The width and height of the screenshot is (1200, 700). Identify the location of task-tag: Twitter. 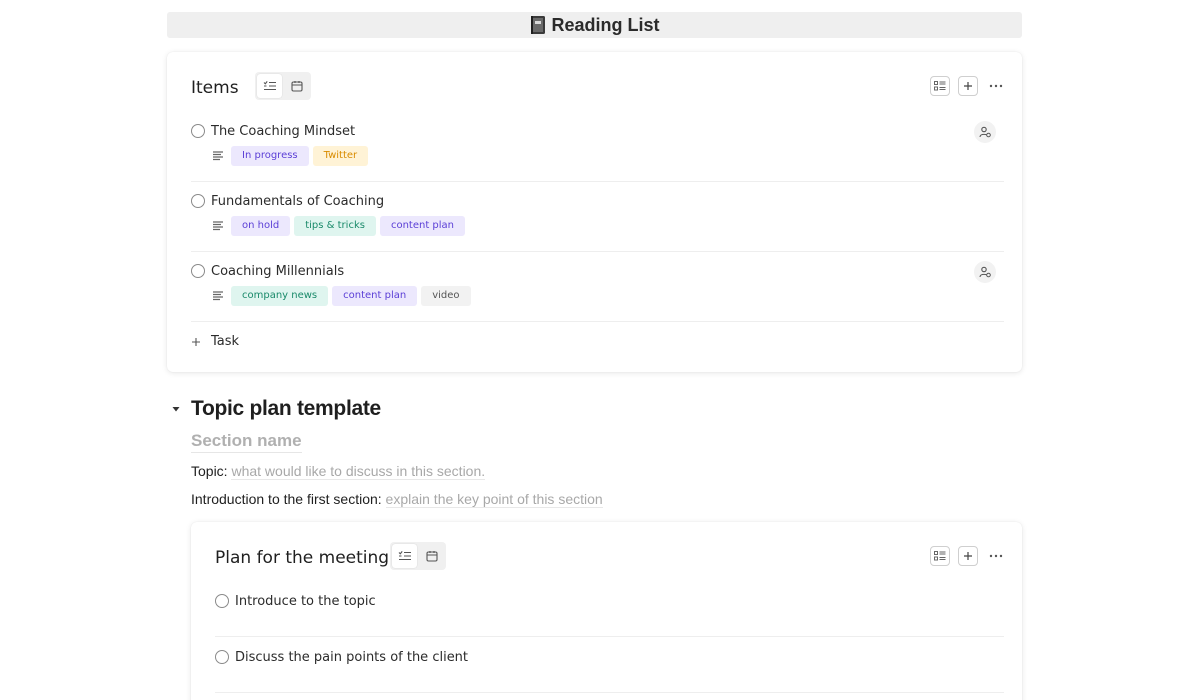
(340, 156).